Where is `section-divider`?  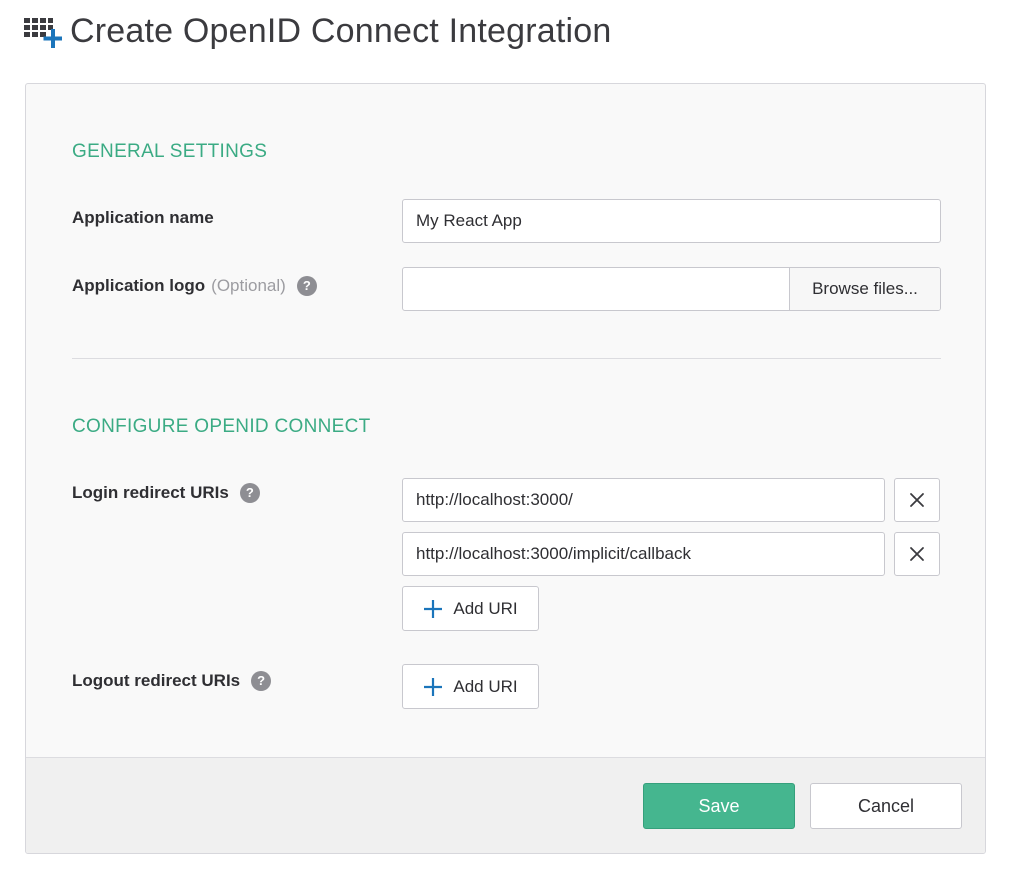
section-divider is located at coordinates (506, 358).